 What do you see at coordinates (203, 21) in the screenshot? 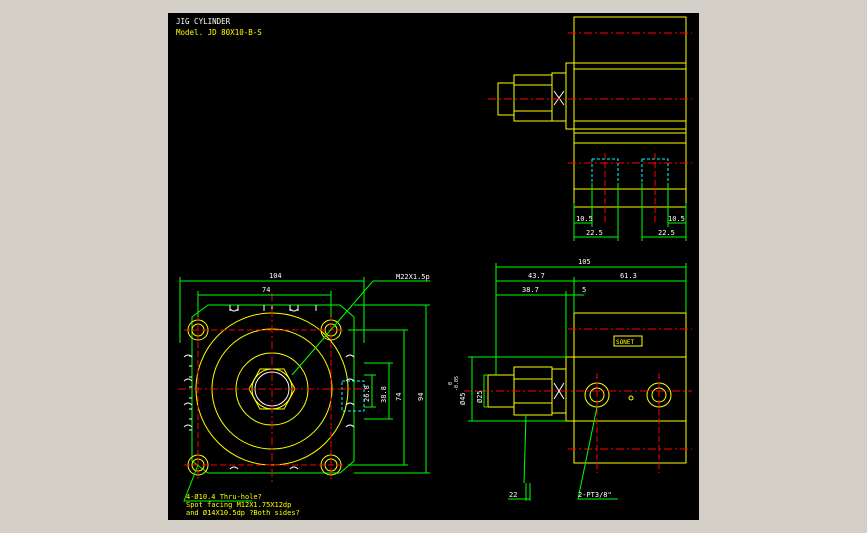
I see `title-name: JIG CYLINDER` at bounding box center [203, 21].